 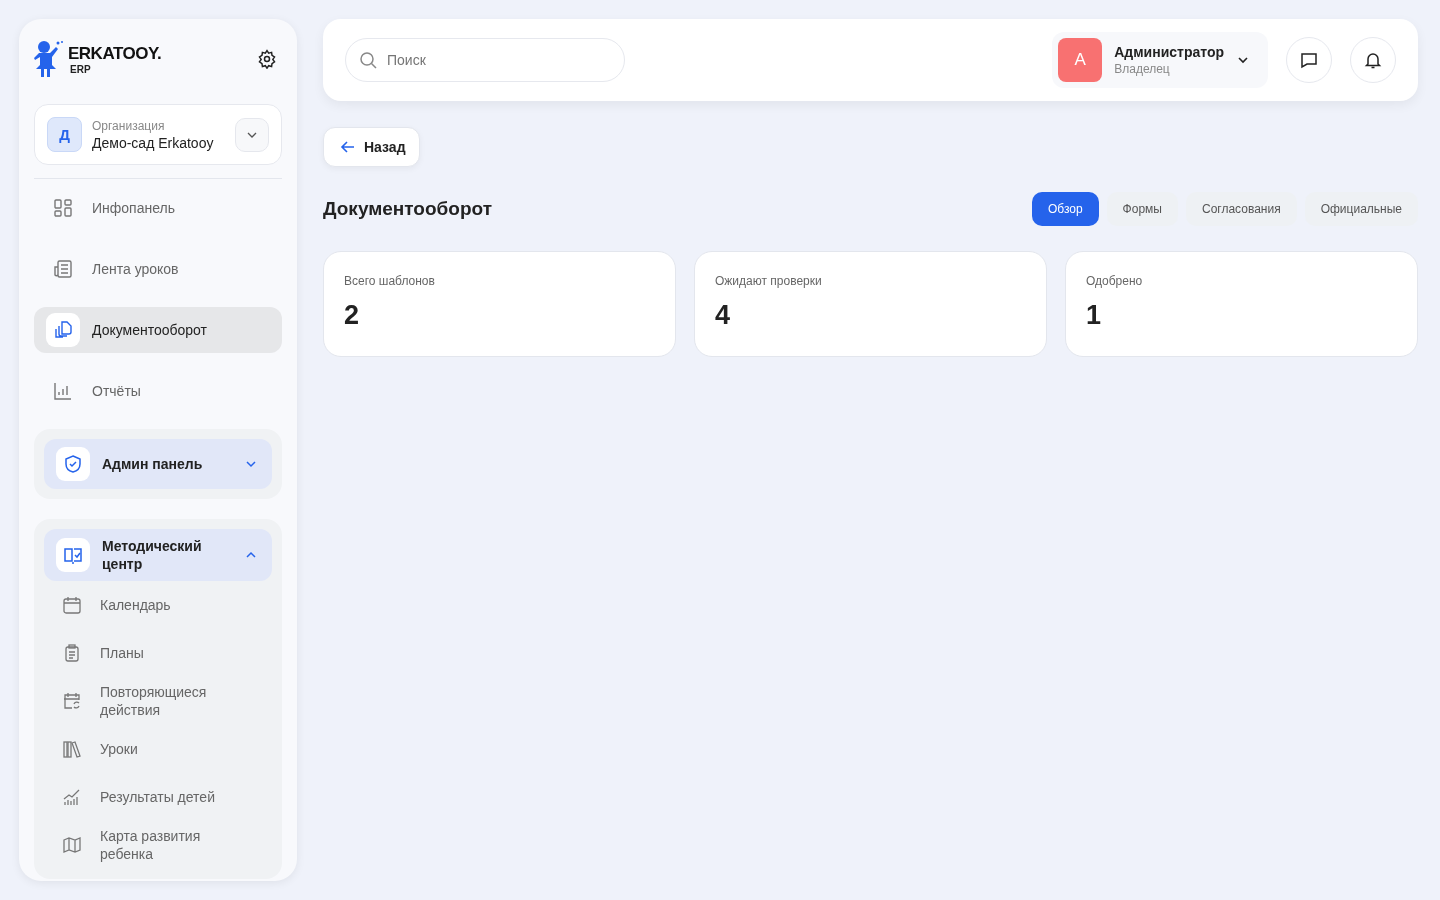 What do you see at coordinates (63, 391) in the screenshot?
I see `chart-icon` at bounding box center [63, 391].